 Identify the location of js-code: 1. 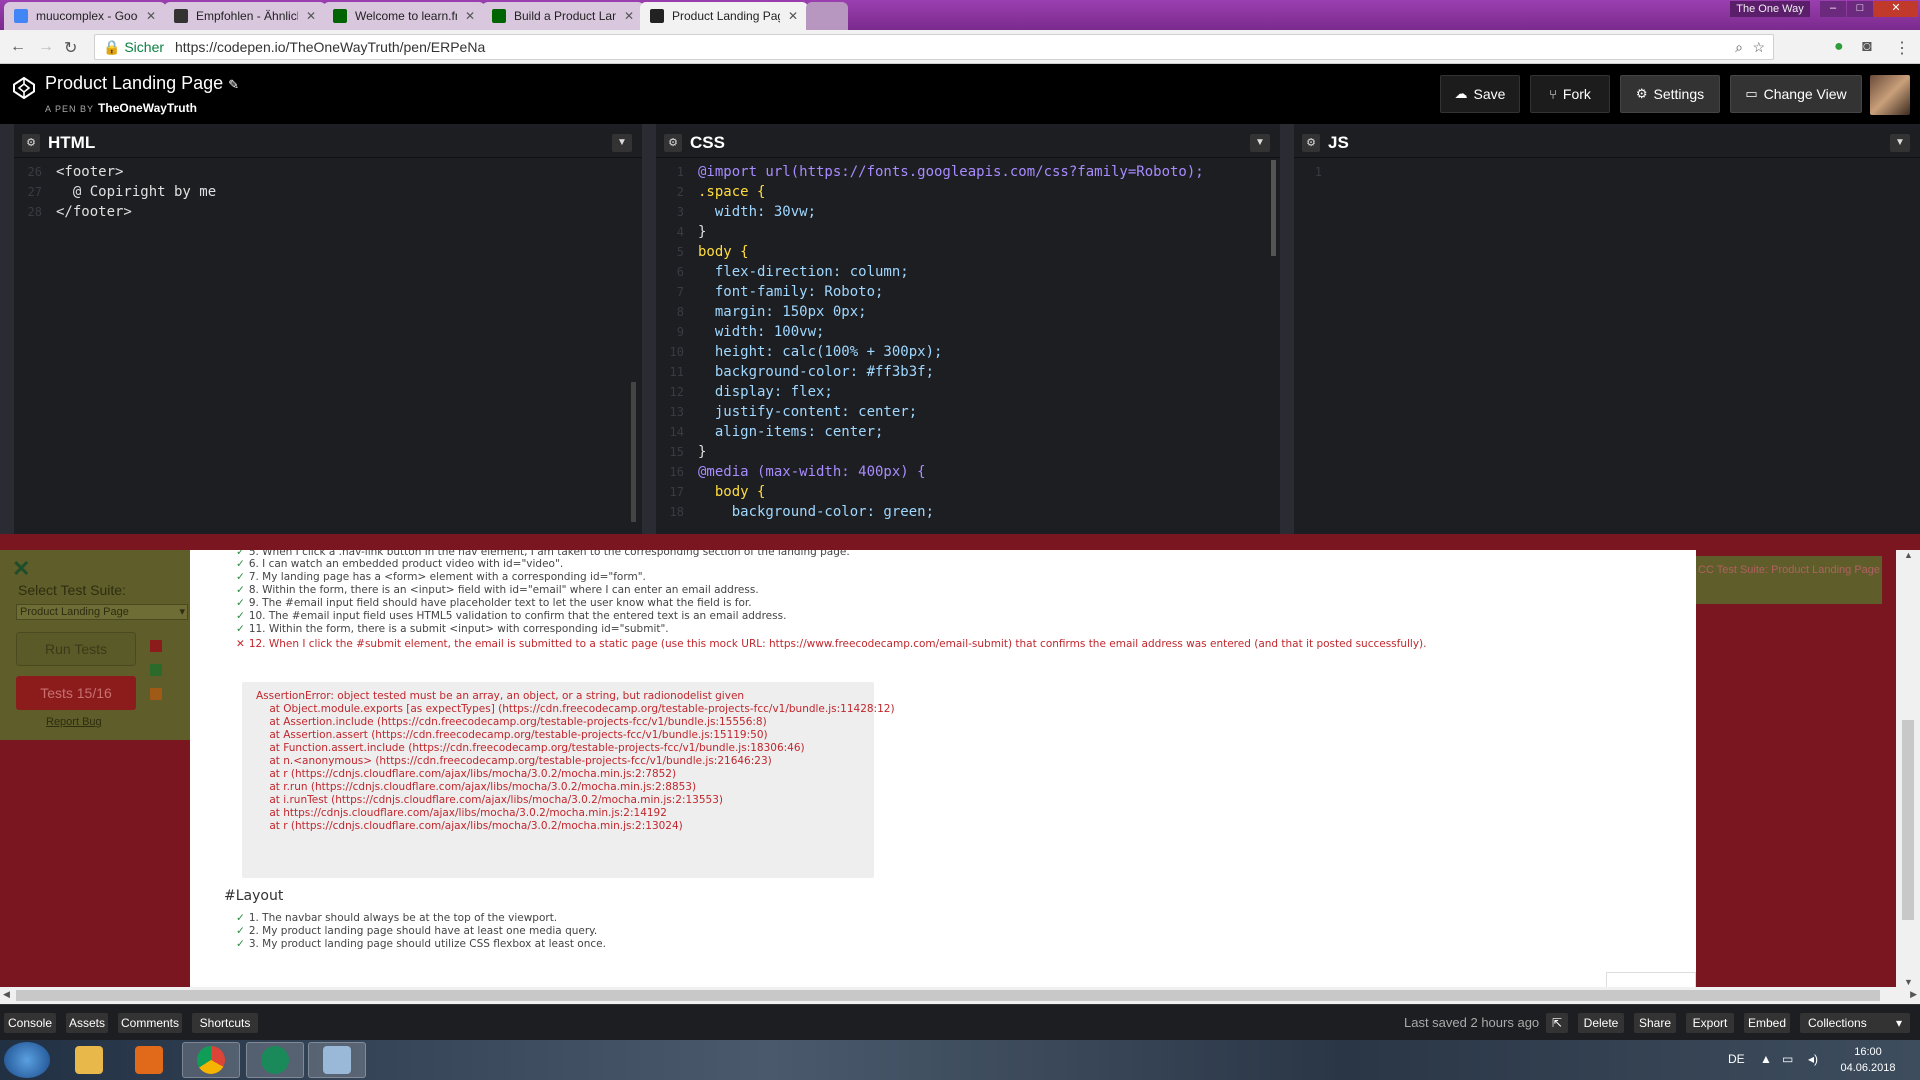
(1607, 348).